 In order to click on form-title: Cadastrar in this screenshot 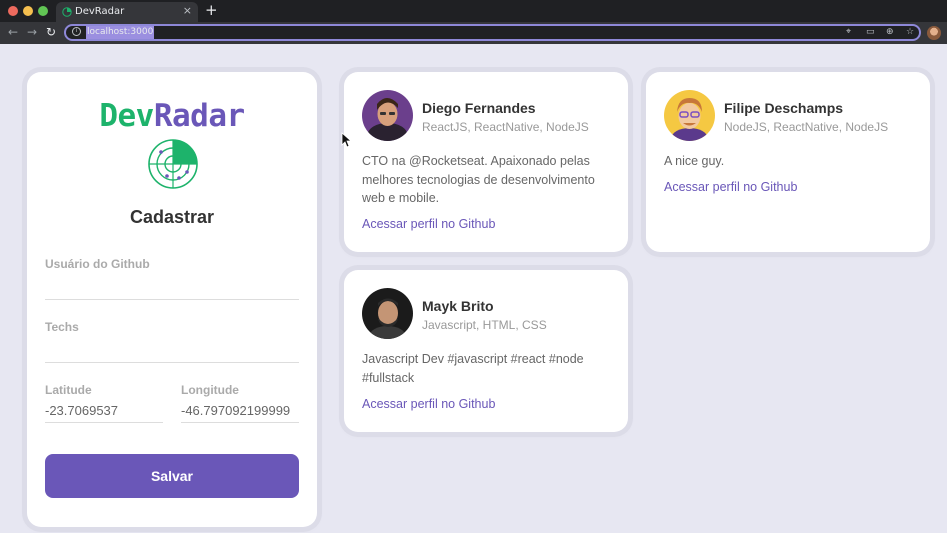, I will do `click(172, 217)`.